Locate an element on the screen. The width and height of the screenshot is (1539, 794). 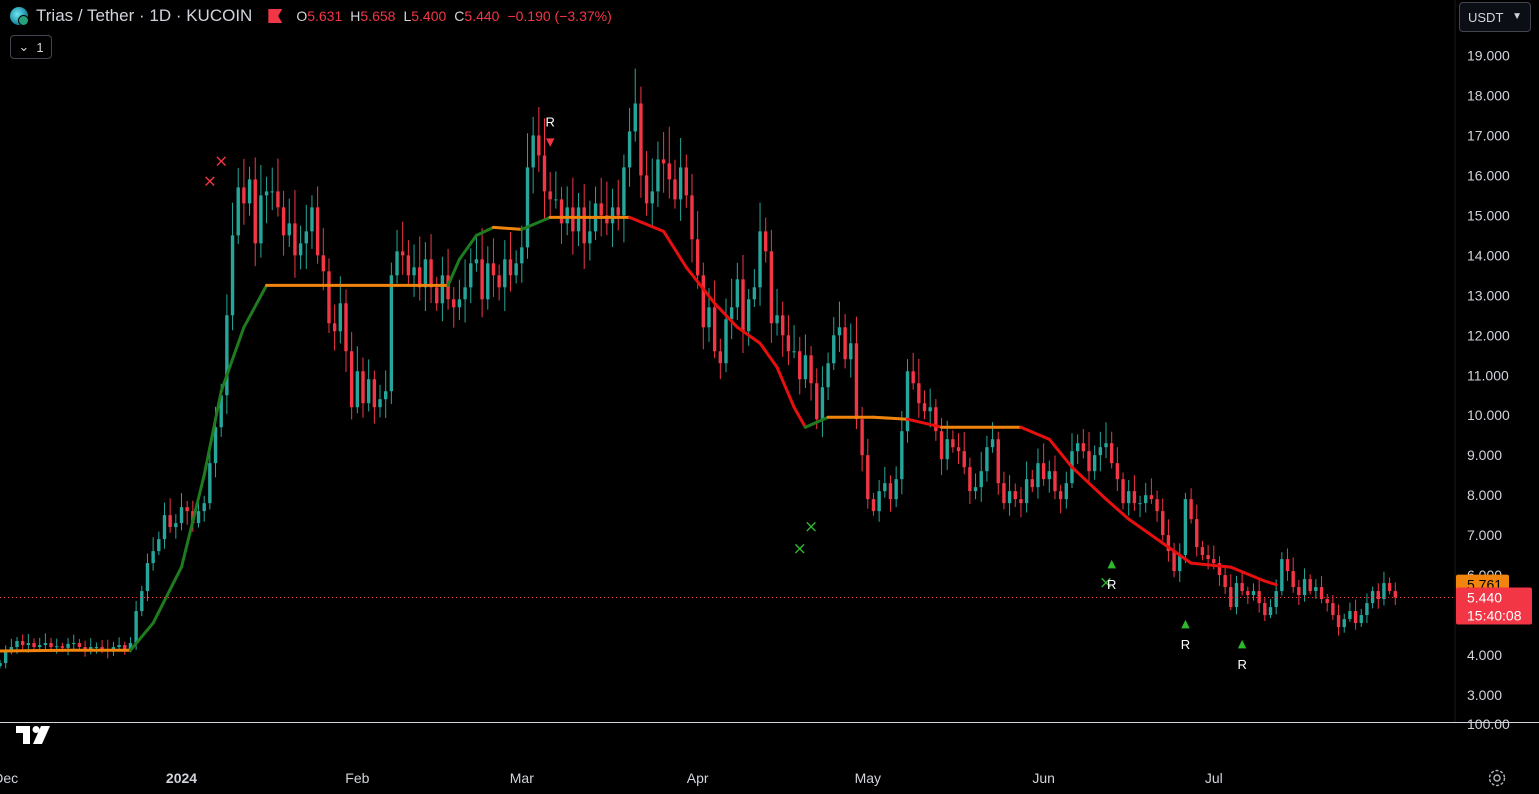
settings-gear-icon is located at coordinates (1497, 778).